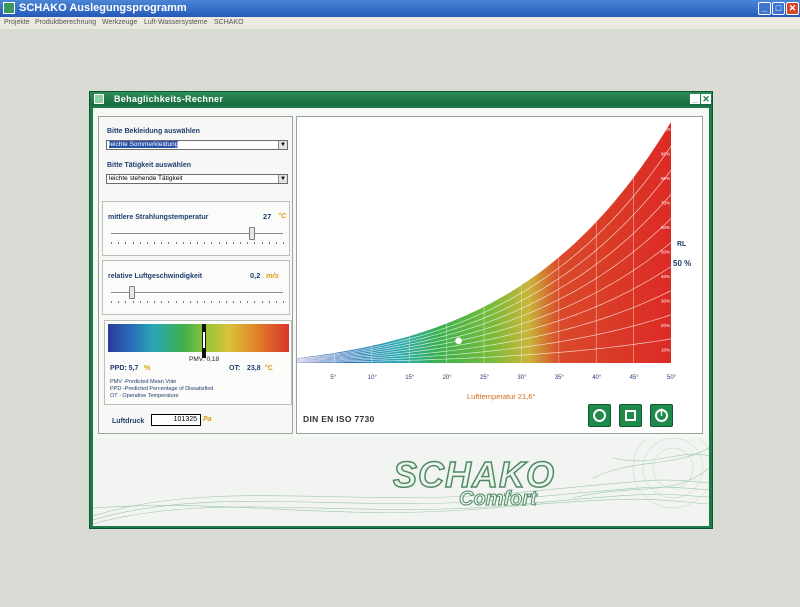 This screenshot has height=607, width=800. I want to click on ot-unit: °C, so click(269, 368).